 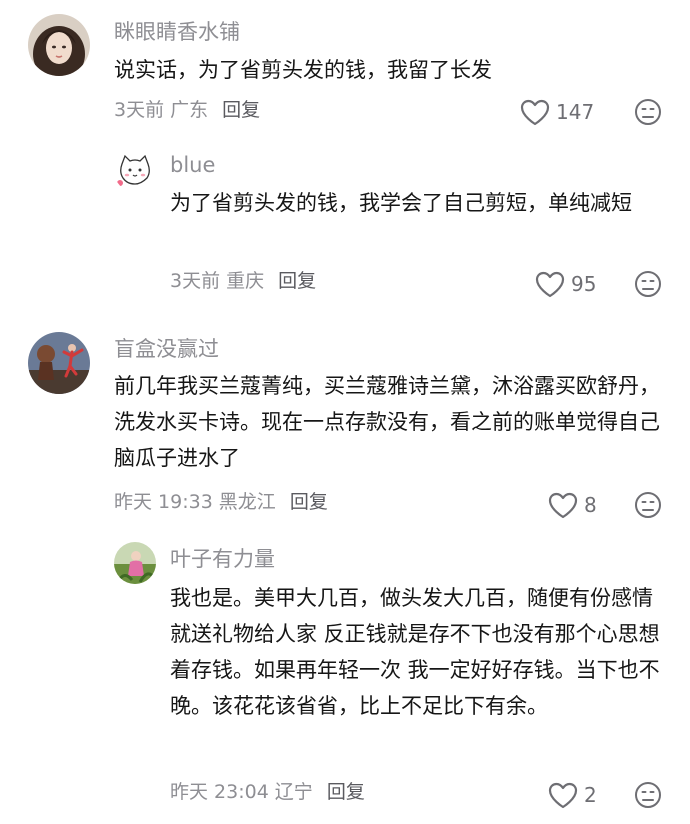 I want to click on like-count: 2, so click(x=590, y=795).